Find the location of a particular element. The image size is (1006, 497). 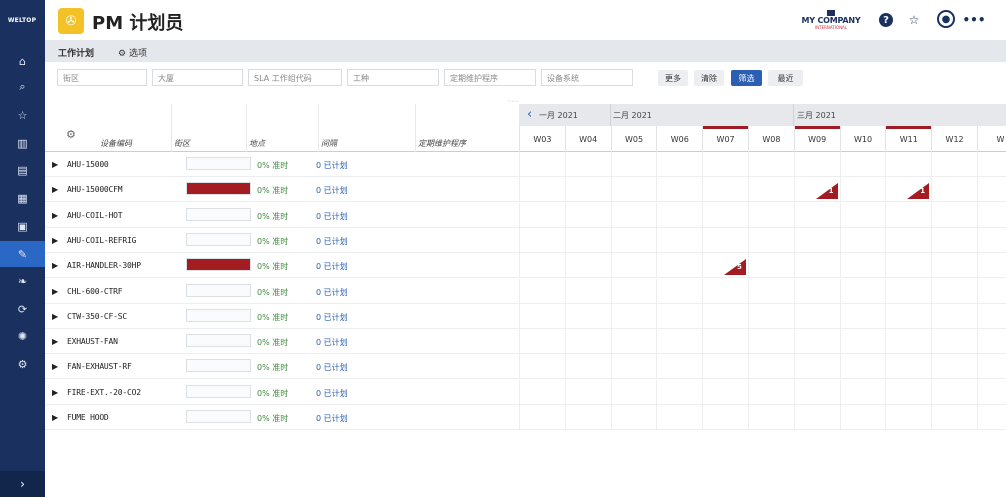

table-row: ▶ FAN-EXHAUST-RF 0% 准时 0 已计划 is located at coordinates (525, 367).